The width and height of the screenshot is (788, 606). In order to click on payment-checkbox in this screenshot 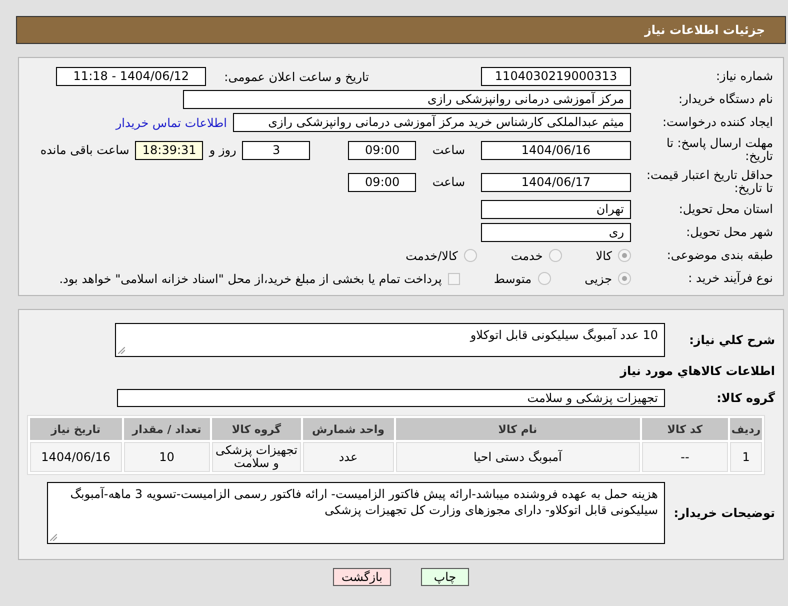, I will do `click(454, 278)`.